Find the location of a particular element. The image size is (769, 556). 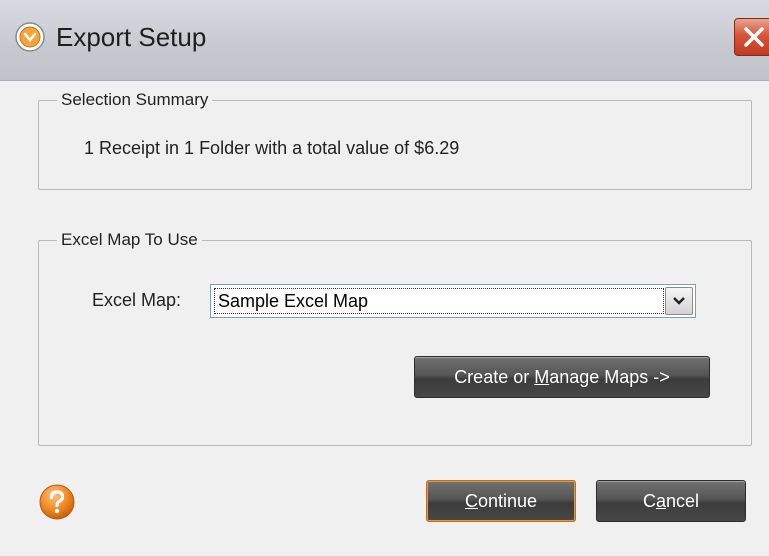

excel-map-label: Excel Map: is located at coordinates (137, 300).